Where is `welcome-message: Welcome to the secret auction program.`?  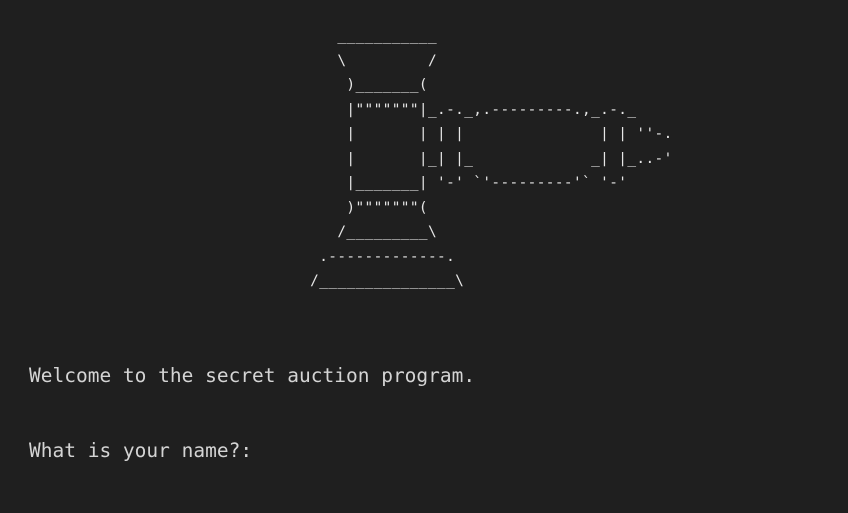 welcome-message: Welcome to the secret auction program. is located at coordinates (252, 375).